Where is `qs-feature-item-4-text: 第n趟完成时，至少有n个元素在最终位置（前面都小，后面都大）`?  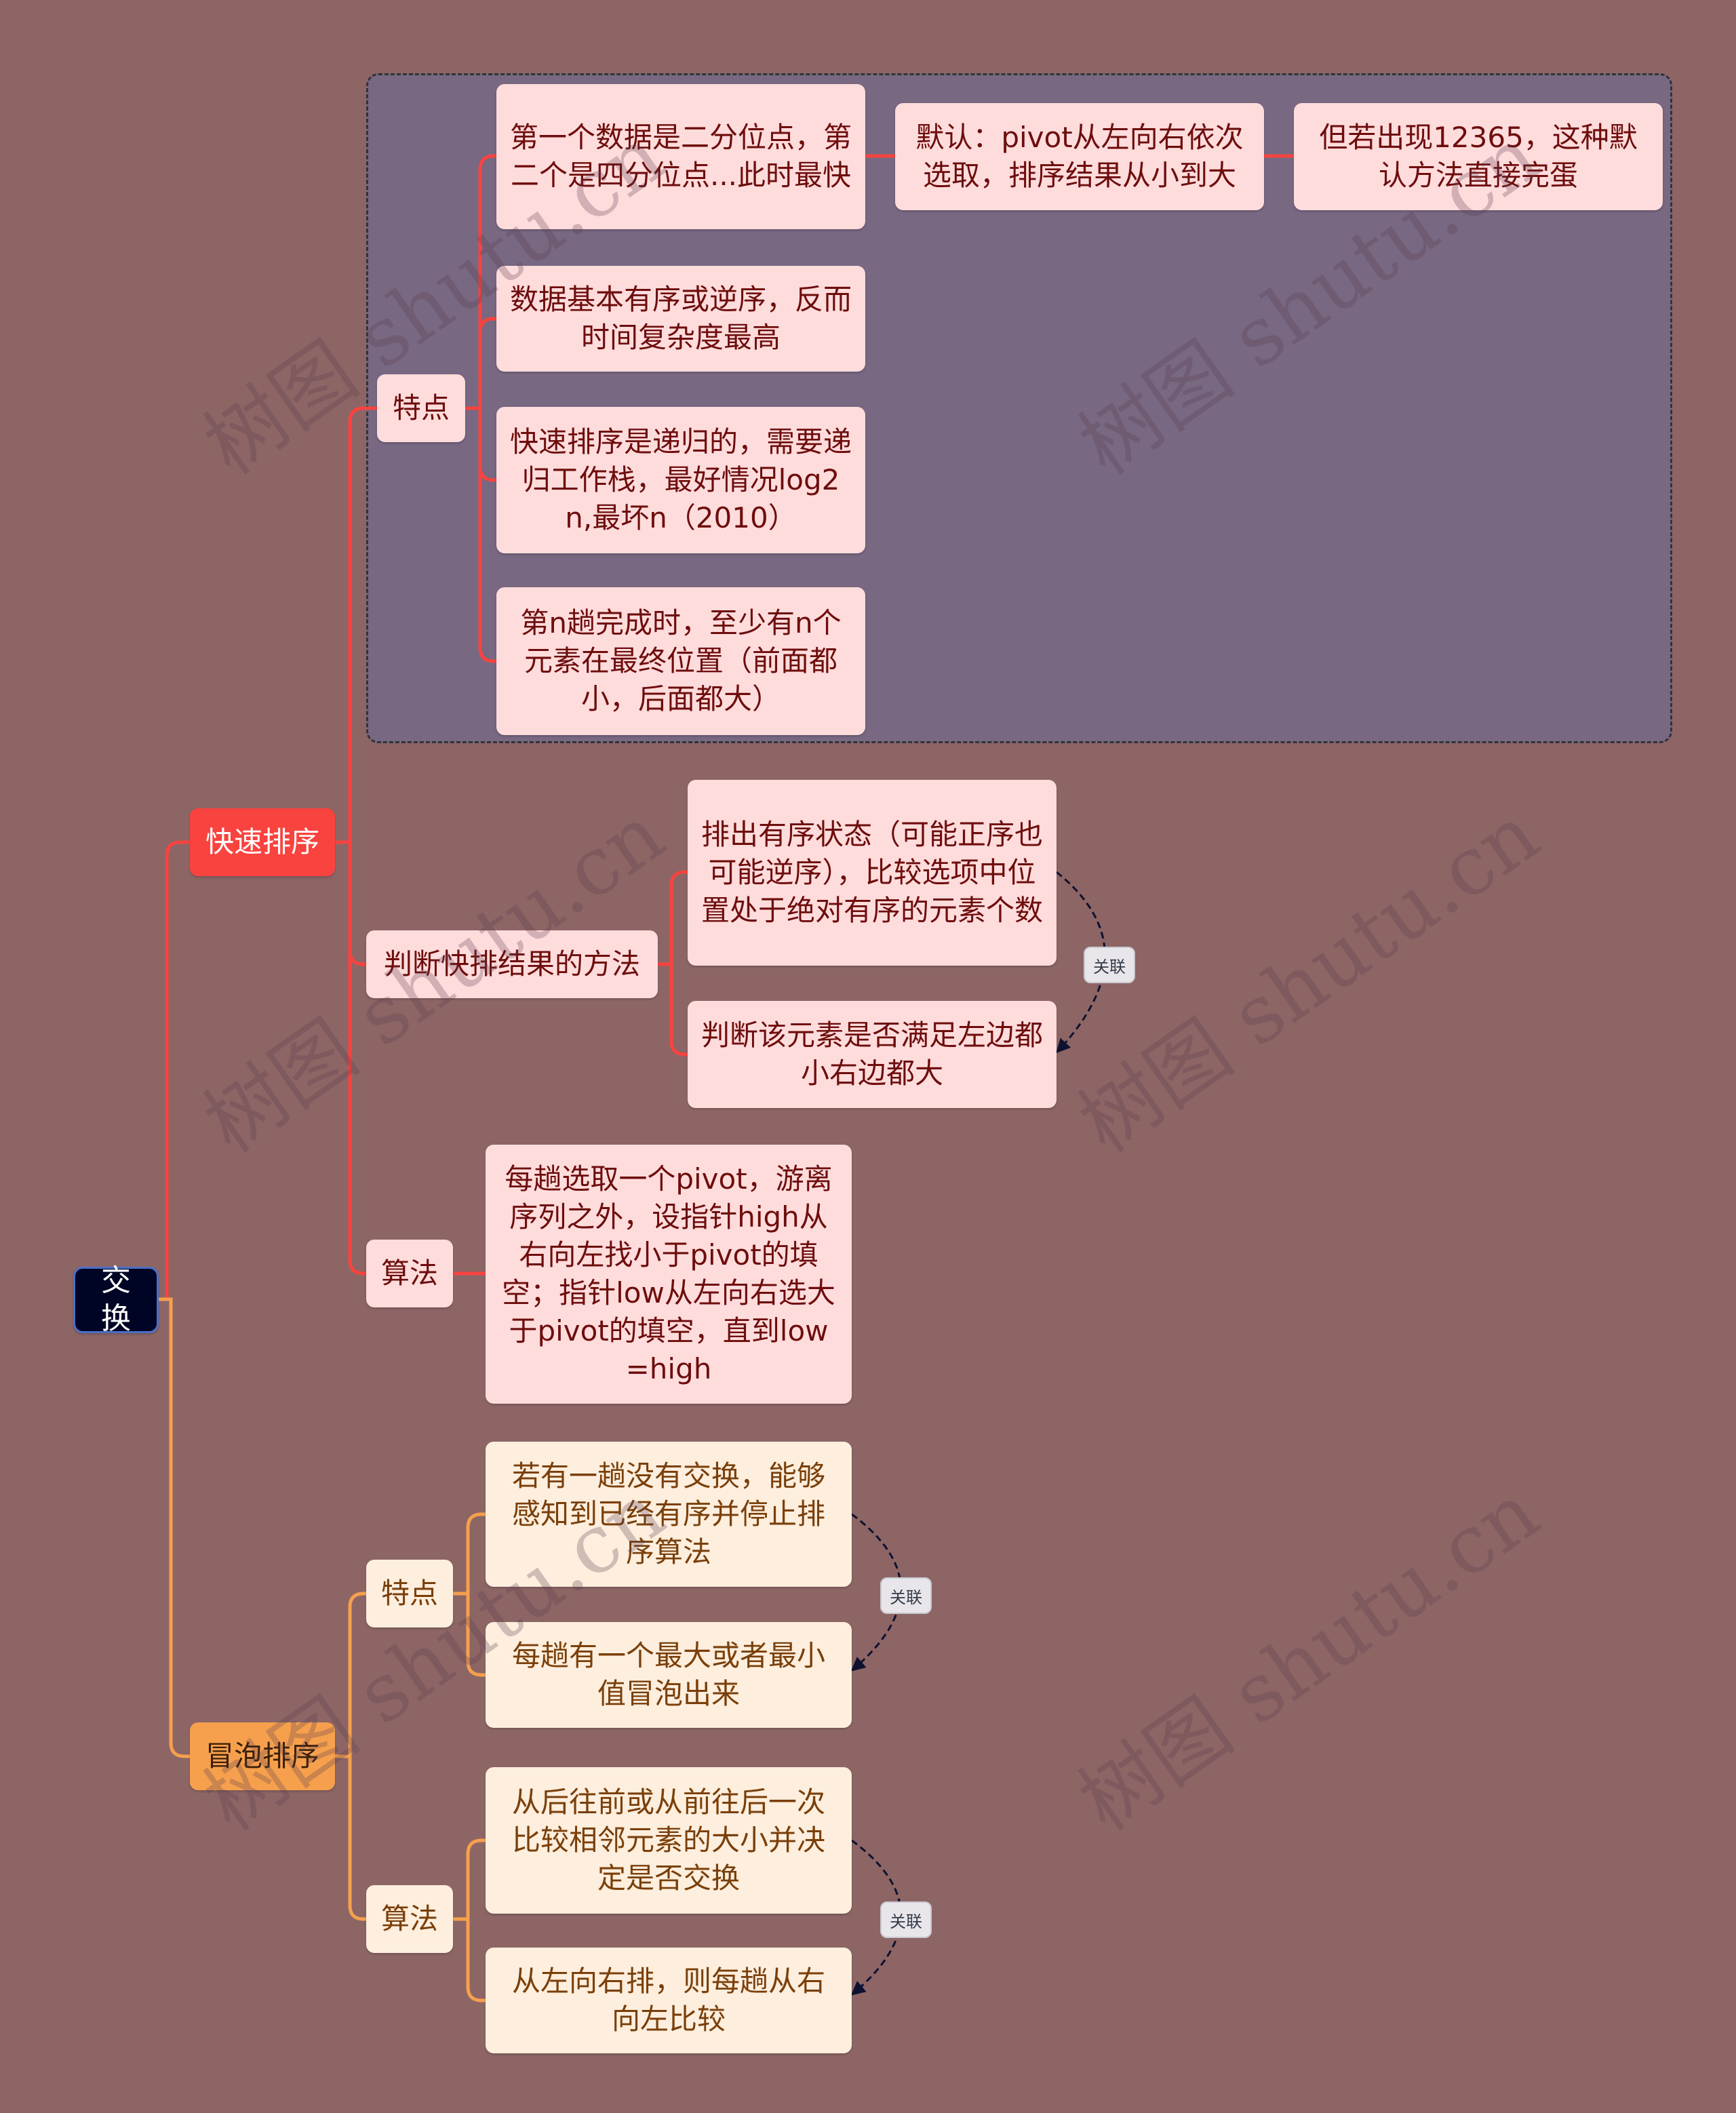 qs-feature-item-4-text: 第n趟完成时，至少有n个元素在最终位置（前面都小，后面都大） is located at coordinates (681, 661).